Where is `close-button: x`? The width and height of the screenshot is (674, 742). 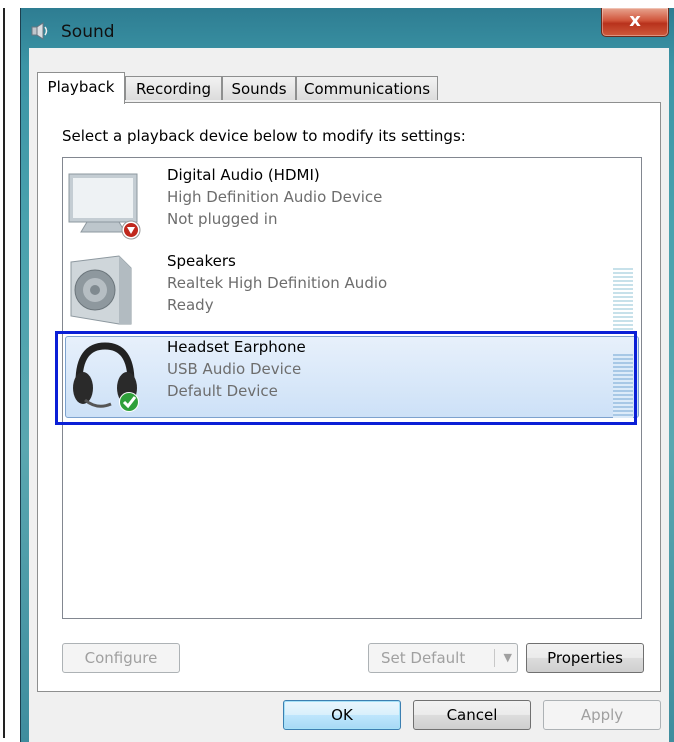
close-button: x is located at coordinates (635, 22).